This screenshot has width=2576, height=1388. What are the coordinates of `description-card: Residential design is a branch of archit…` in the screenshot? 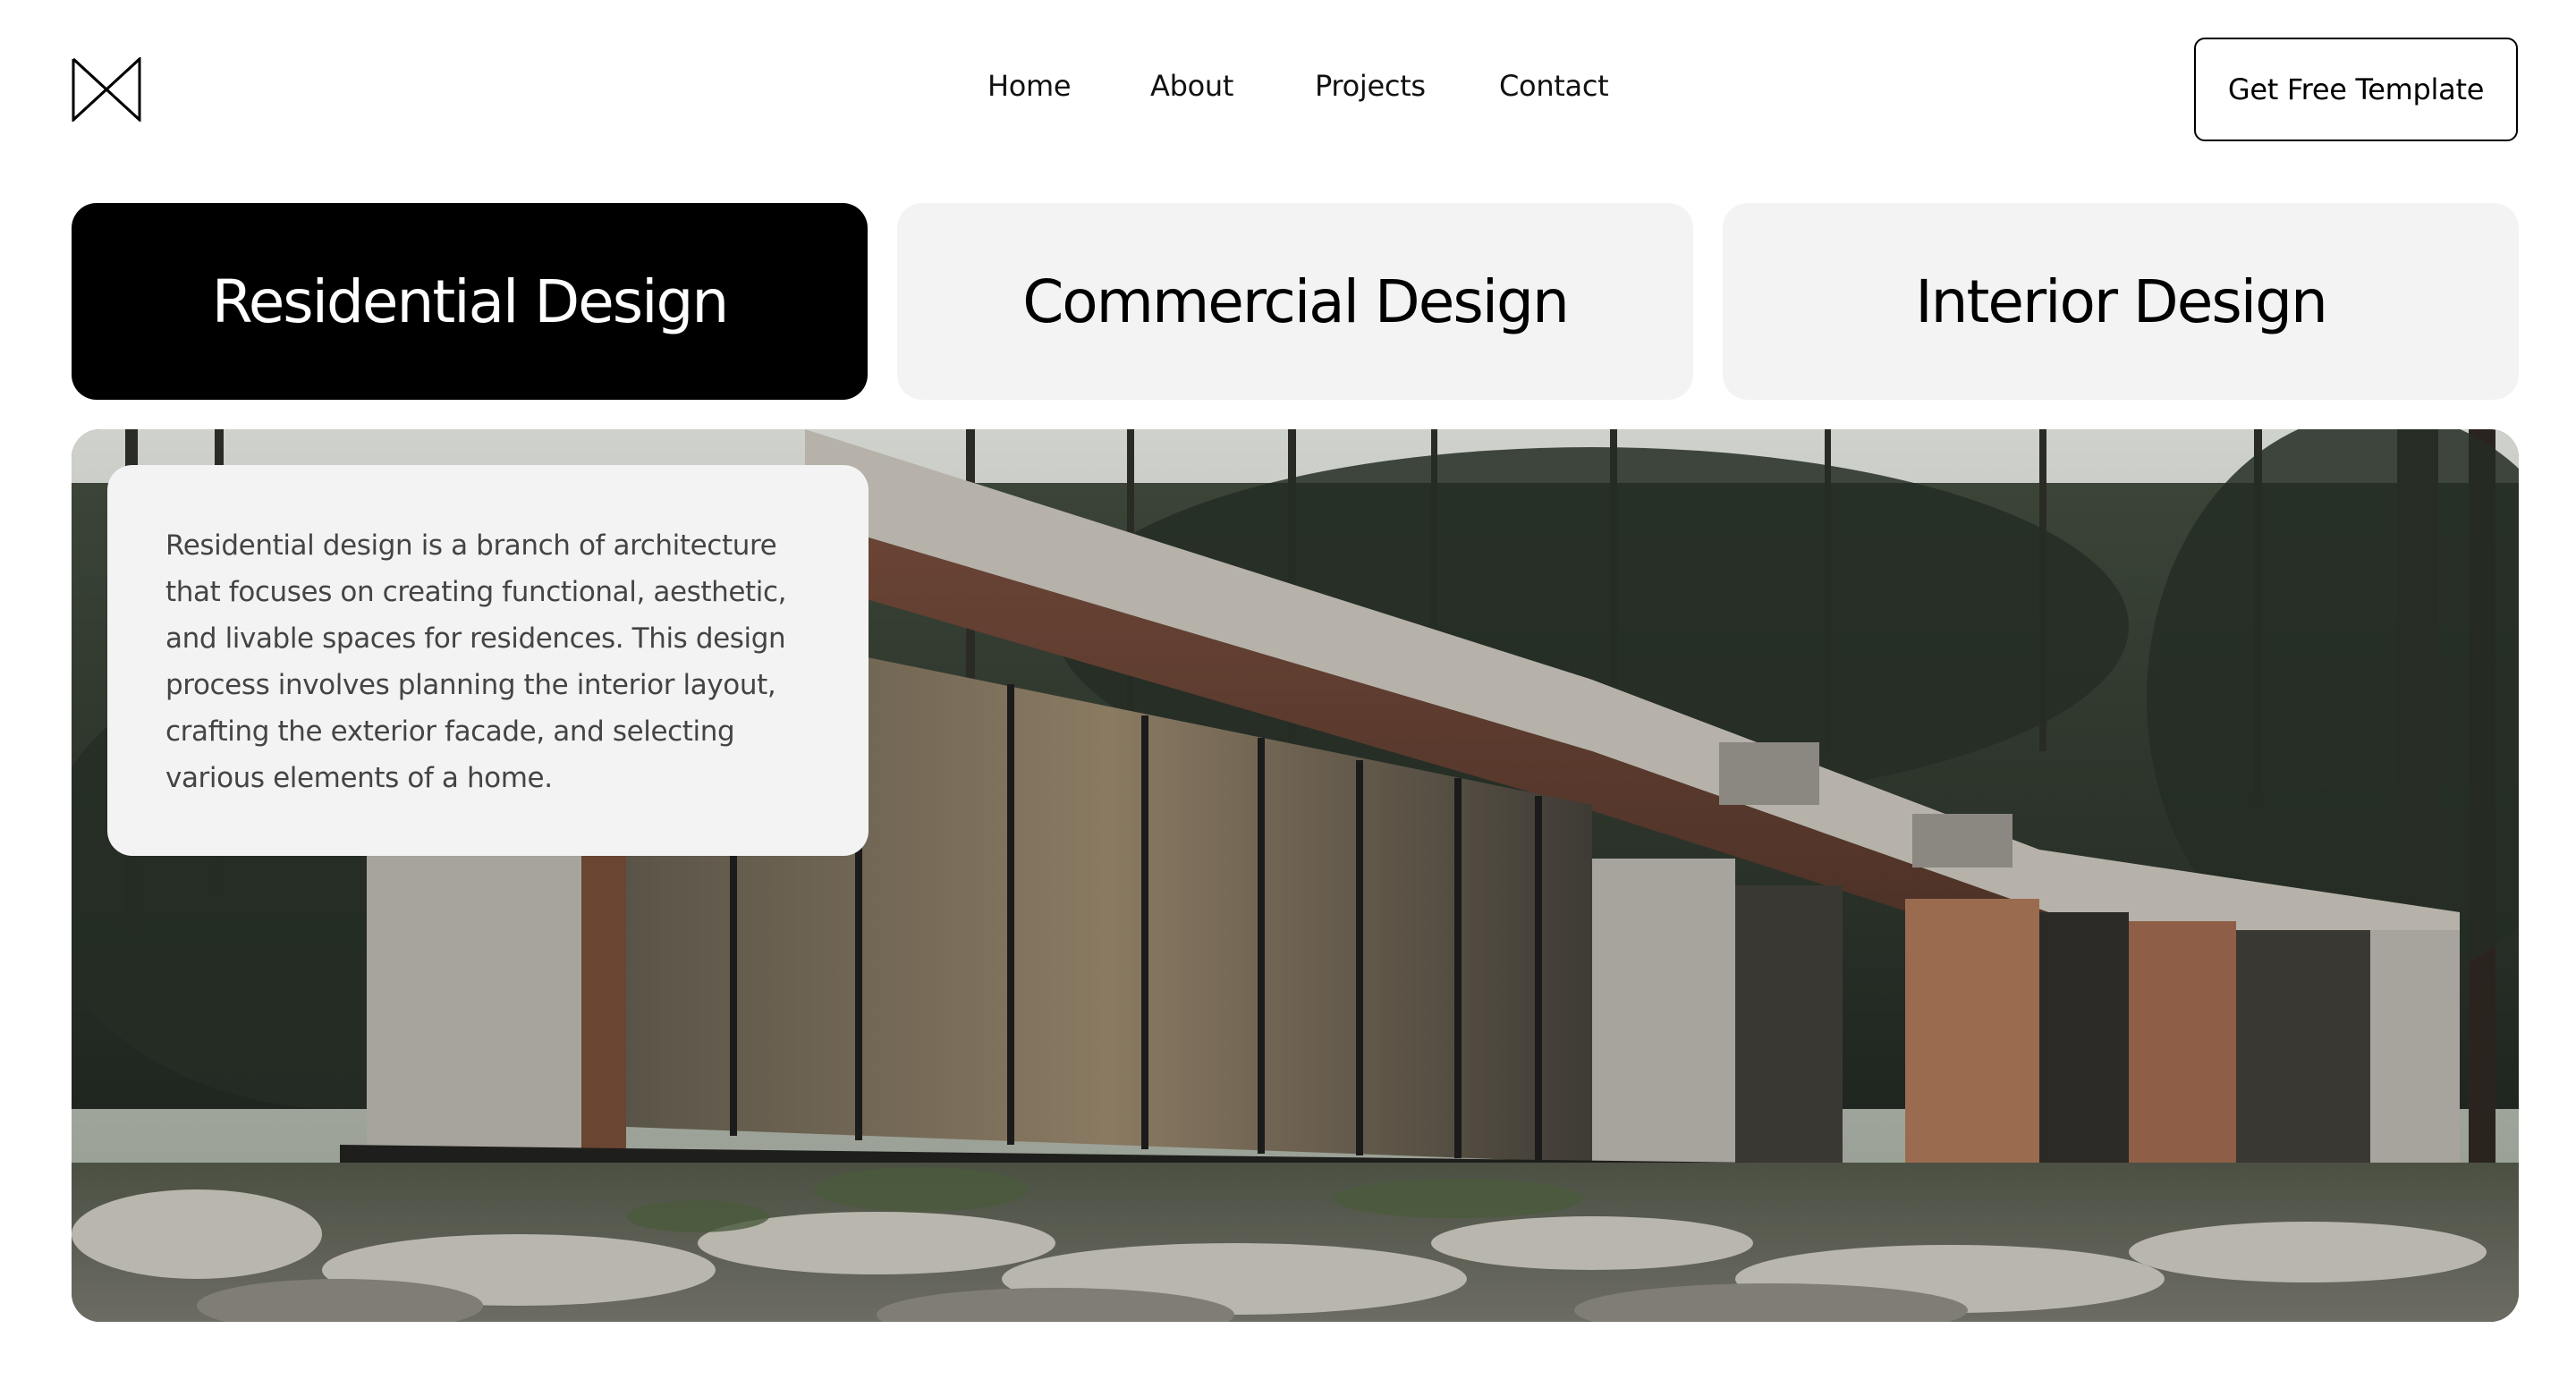 It's located at (488, 661).